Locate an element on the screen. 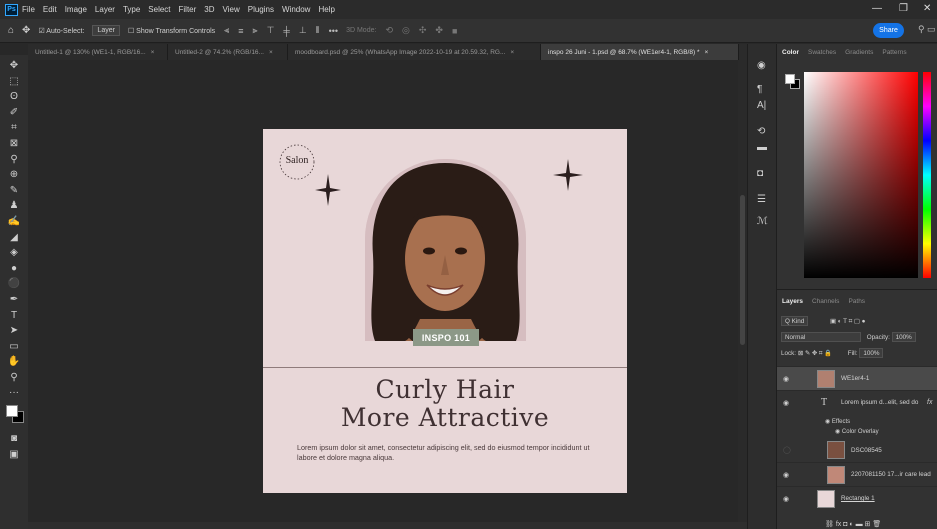 The height and width of the screenshot is (529, 937). path-select-icon: ➤ is located at coordinates (14, 330).